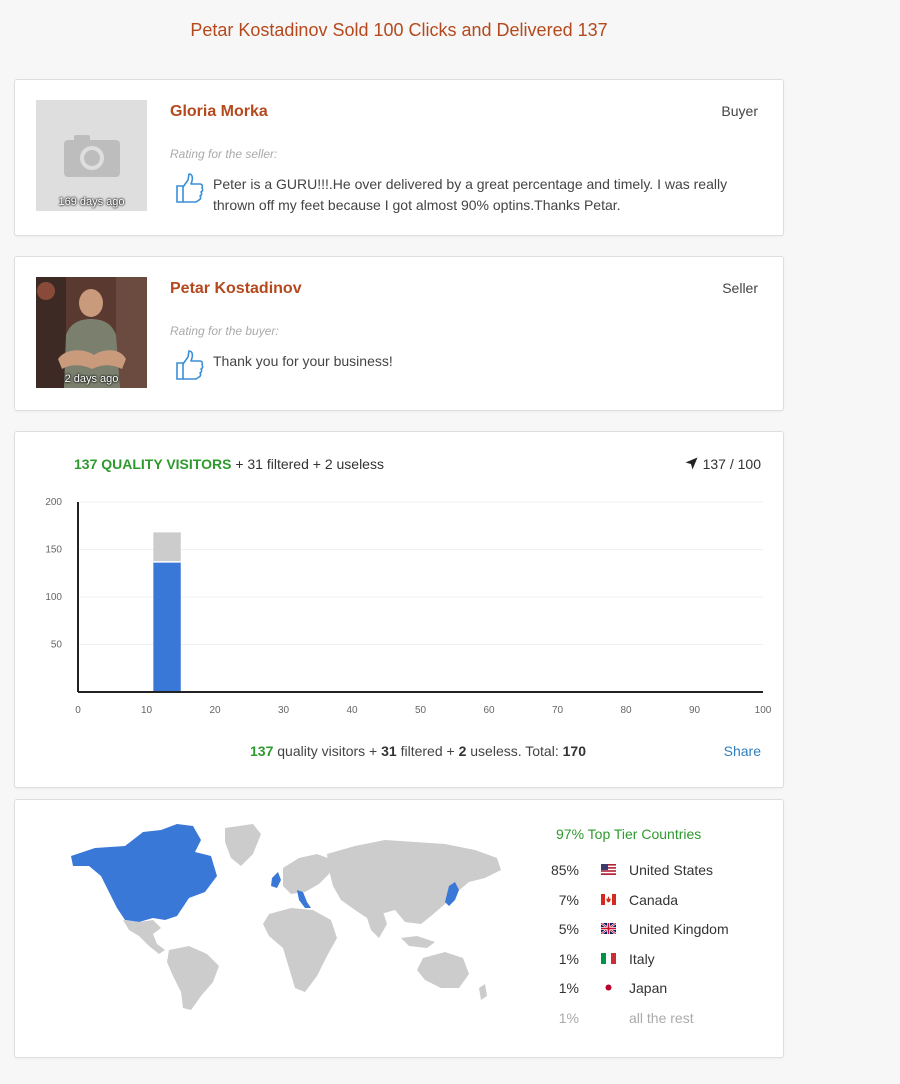 The width and height of the screenshot is (900, 1084). Describe the element at coordinates (660, 962) in the screenshot. I see `country-row-it: 1% Italy` at that location.